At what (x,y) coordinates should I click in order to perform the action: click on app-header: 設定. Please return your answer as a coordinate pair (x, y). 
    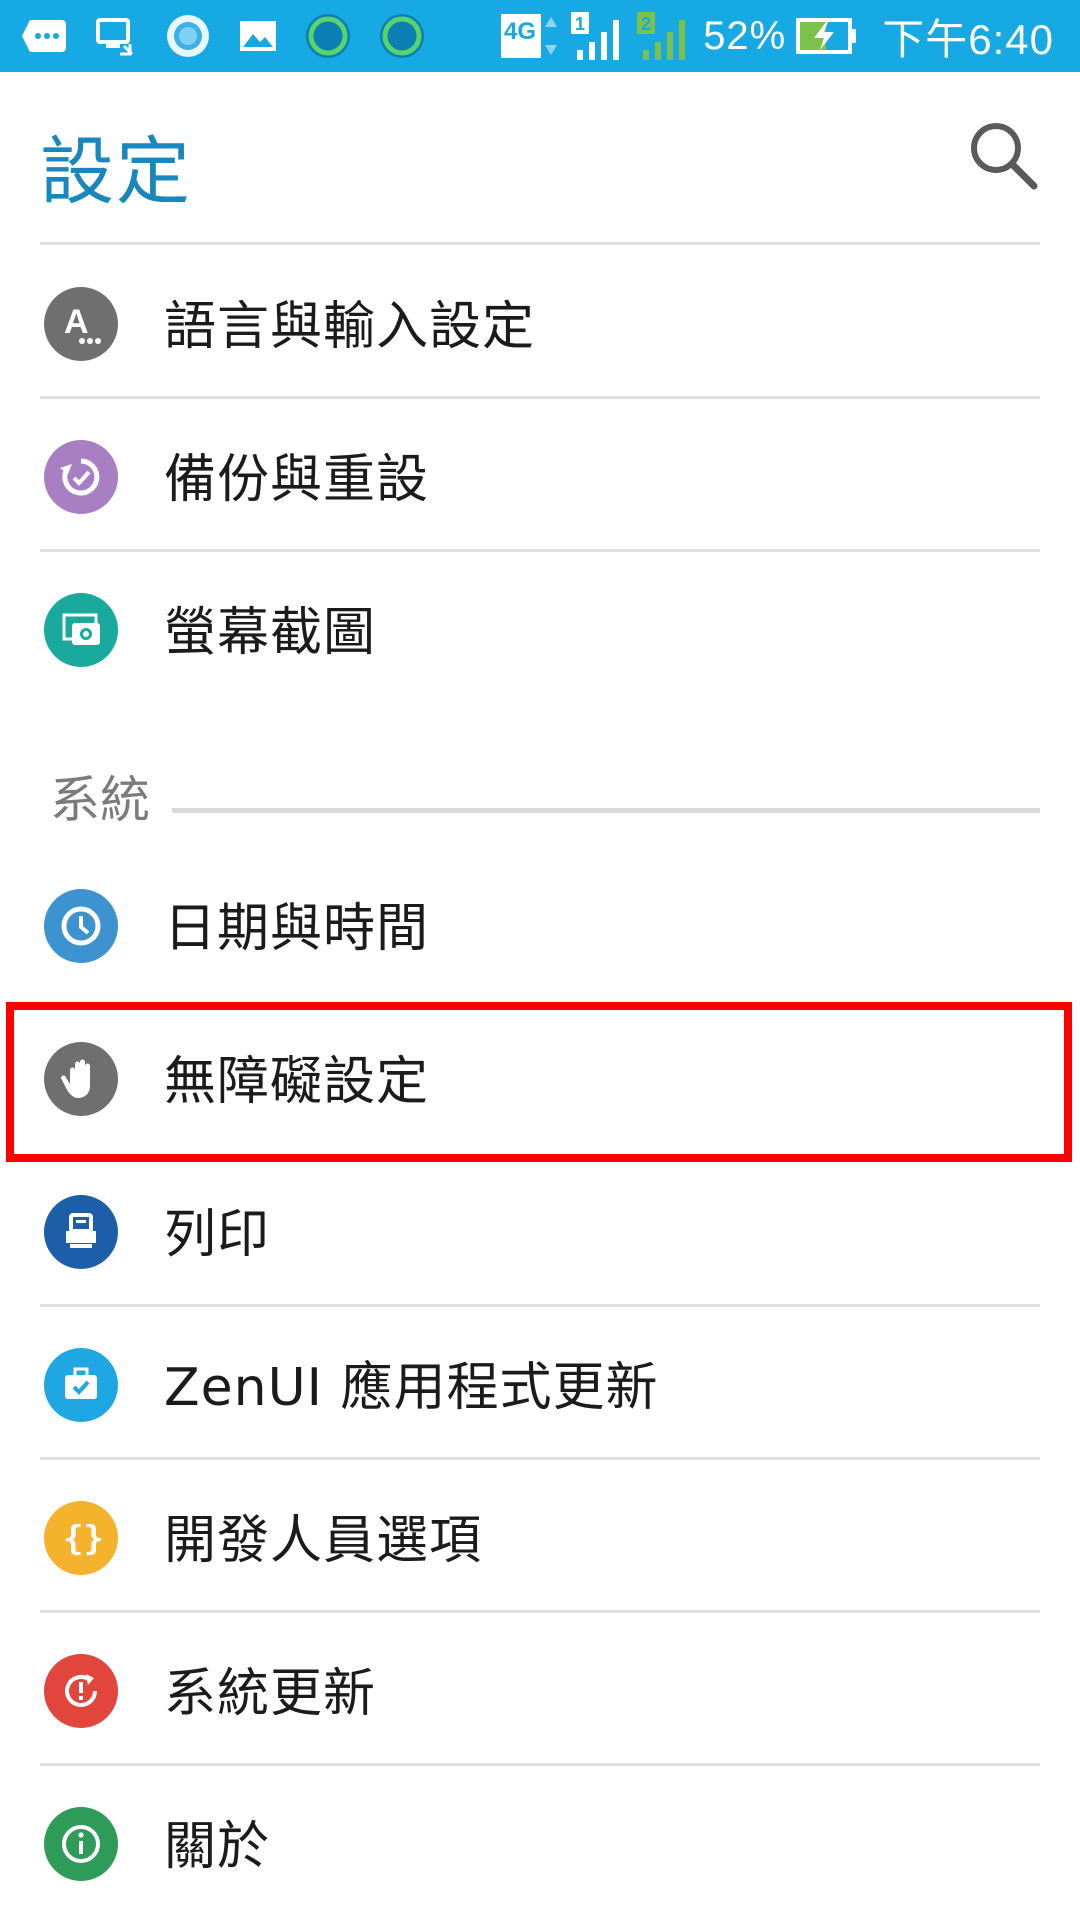
    Looking at the image, I should click on (540, 157).